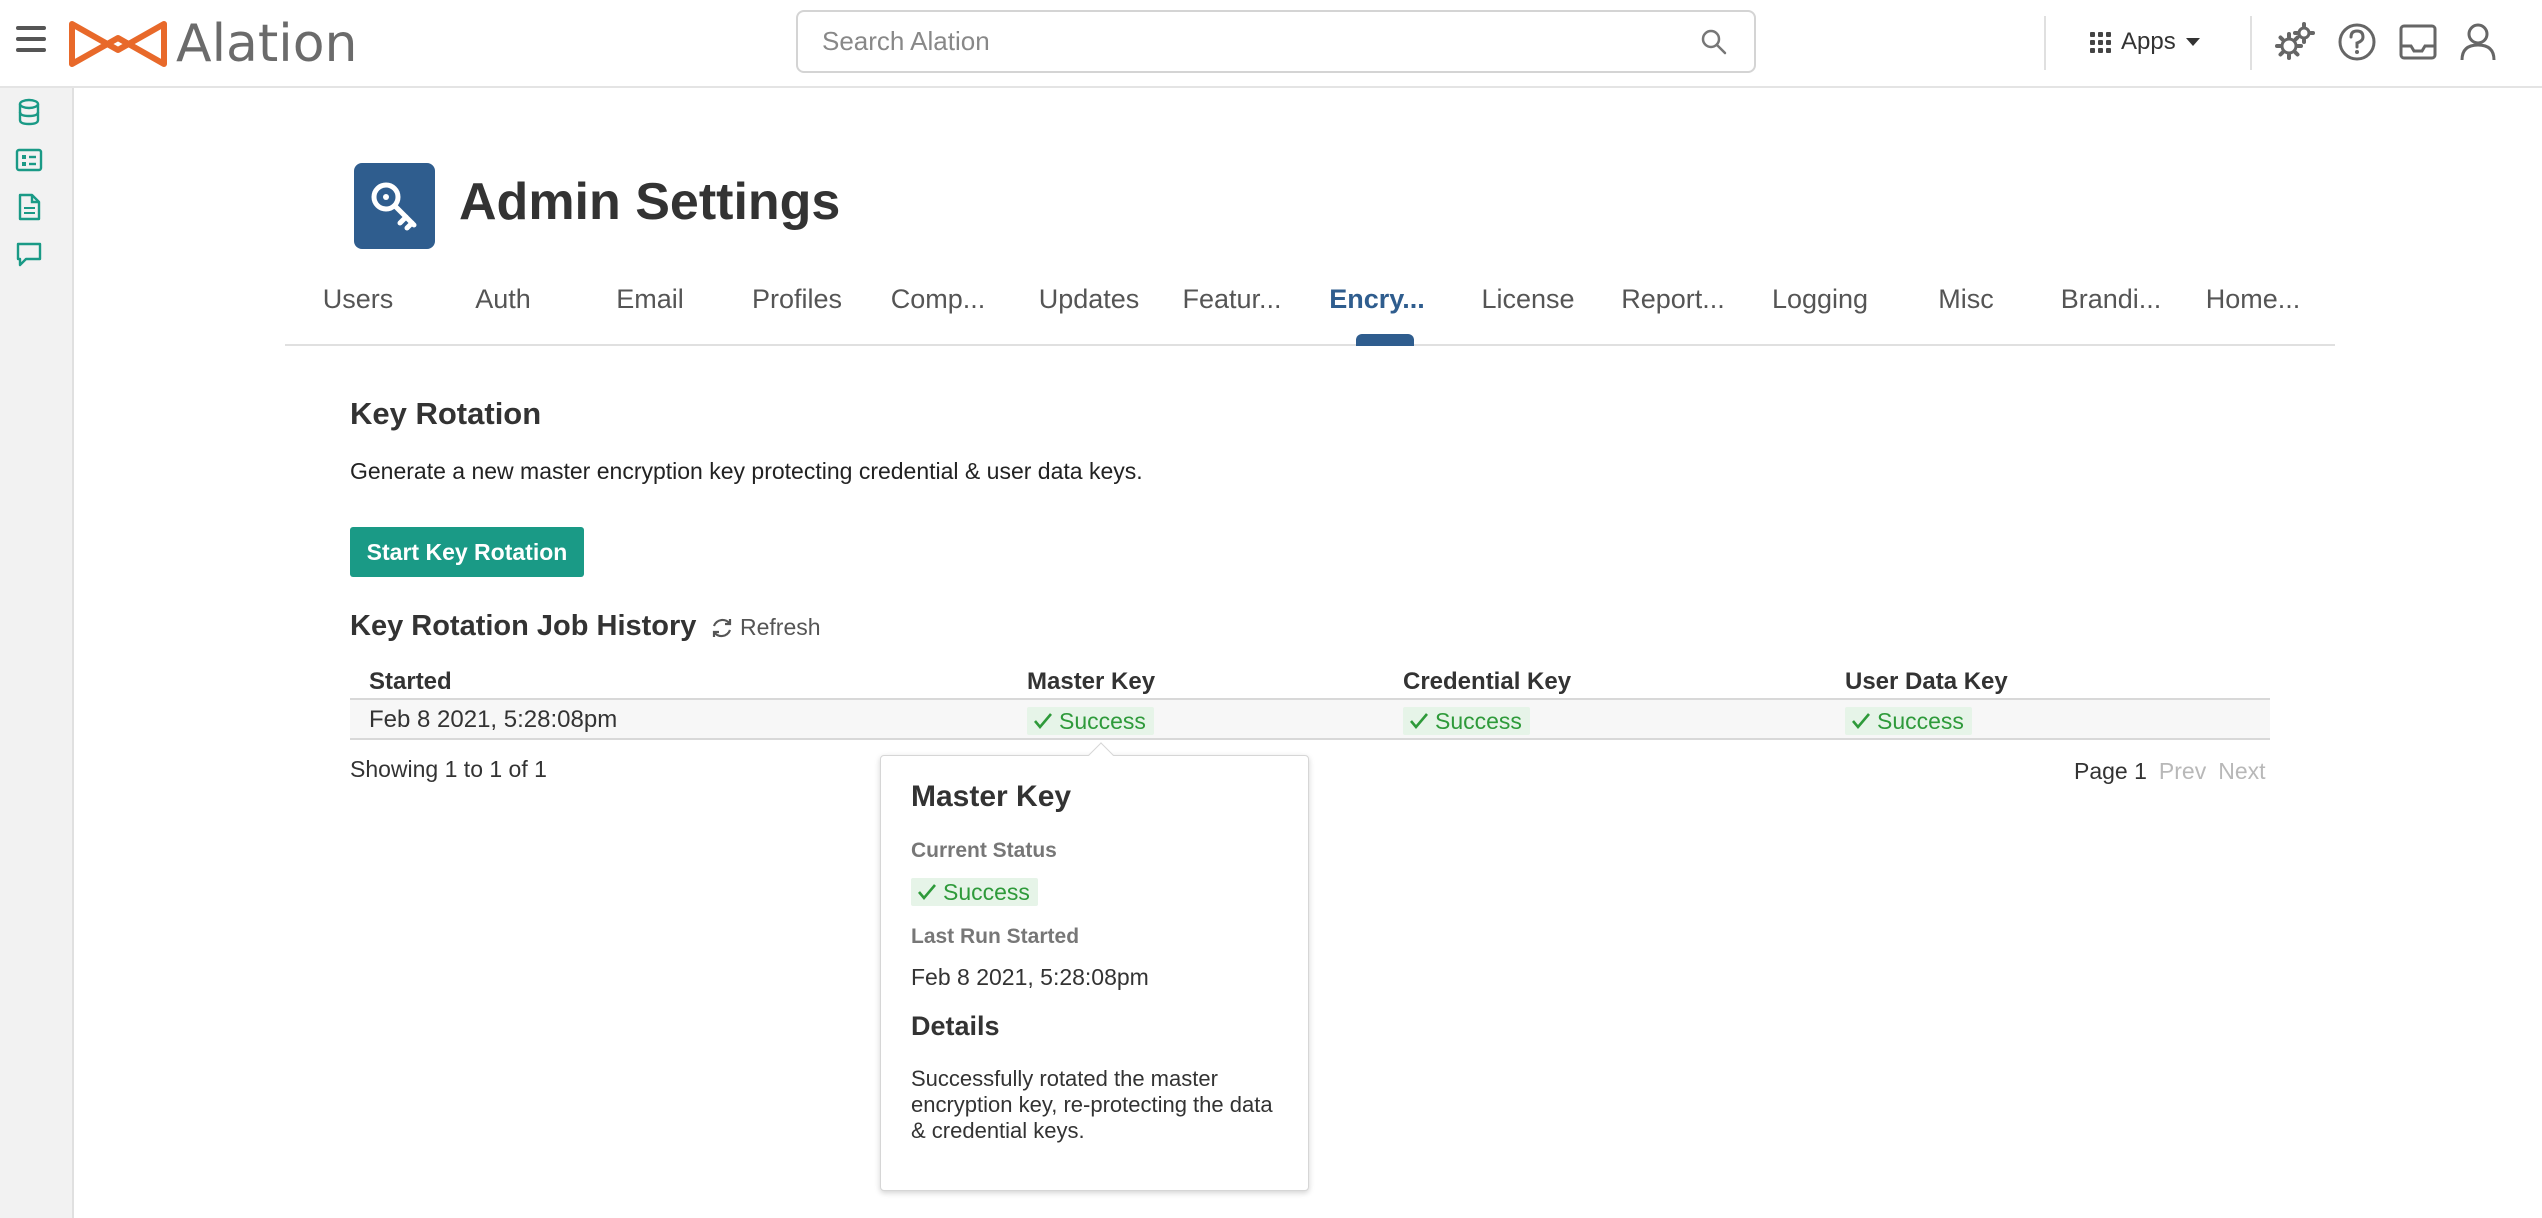 The width and height of the screenshot is (2542, 1218). Describe the element at coordinates (2110, 771) in the screenshot. I see `page-indicator: Page 1` at that location.